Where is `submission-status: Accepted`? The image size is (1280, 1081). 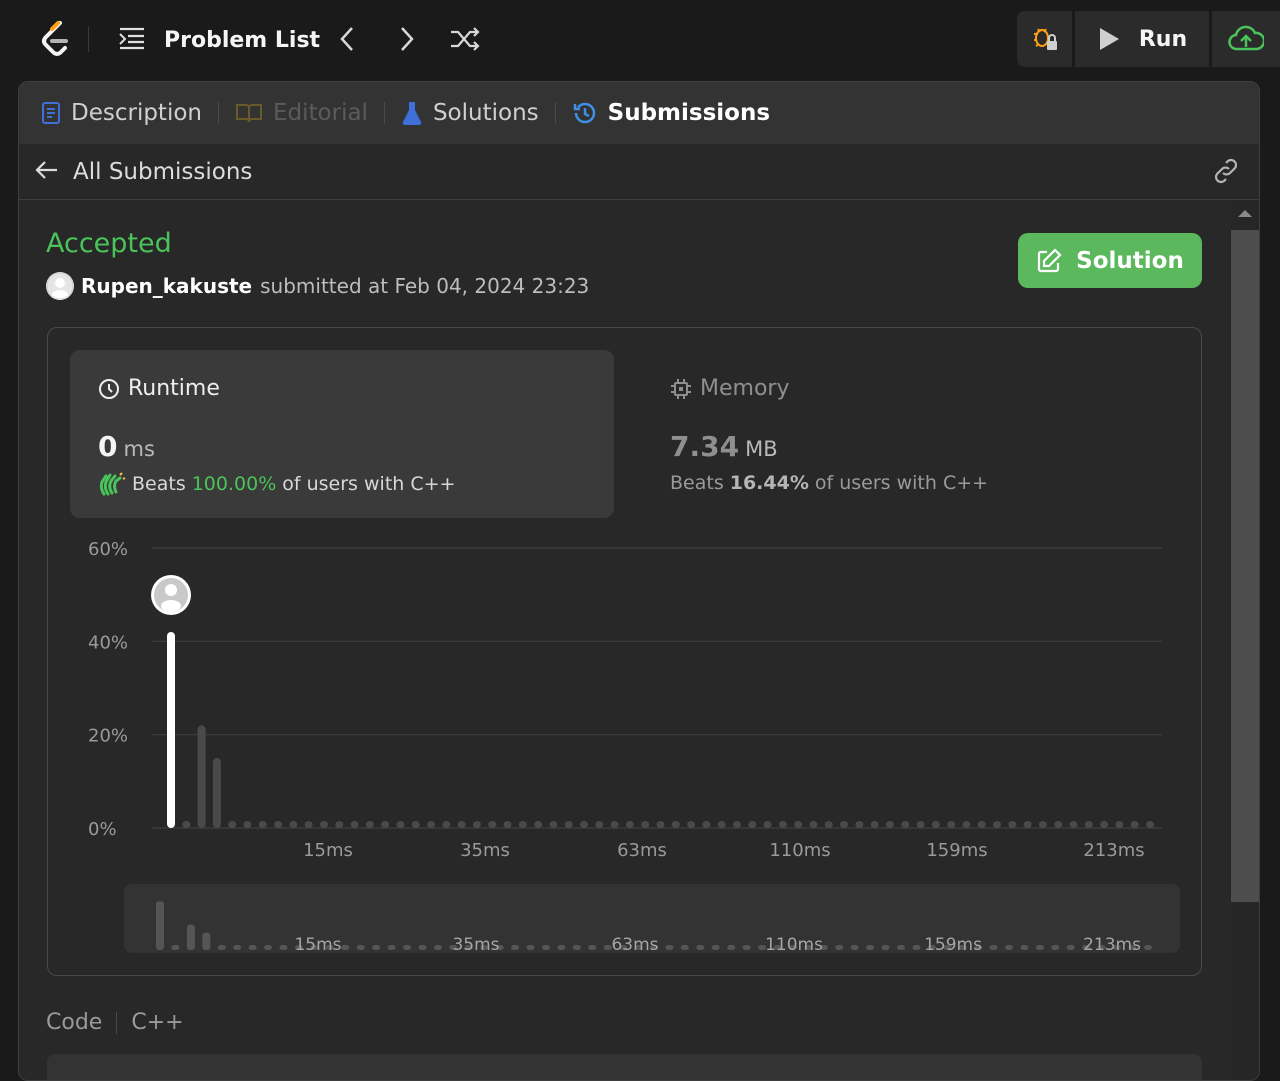
submission-status: Accepted is located at coordinates (109, 243).